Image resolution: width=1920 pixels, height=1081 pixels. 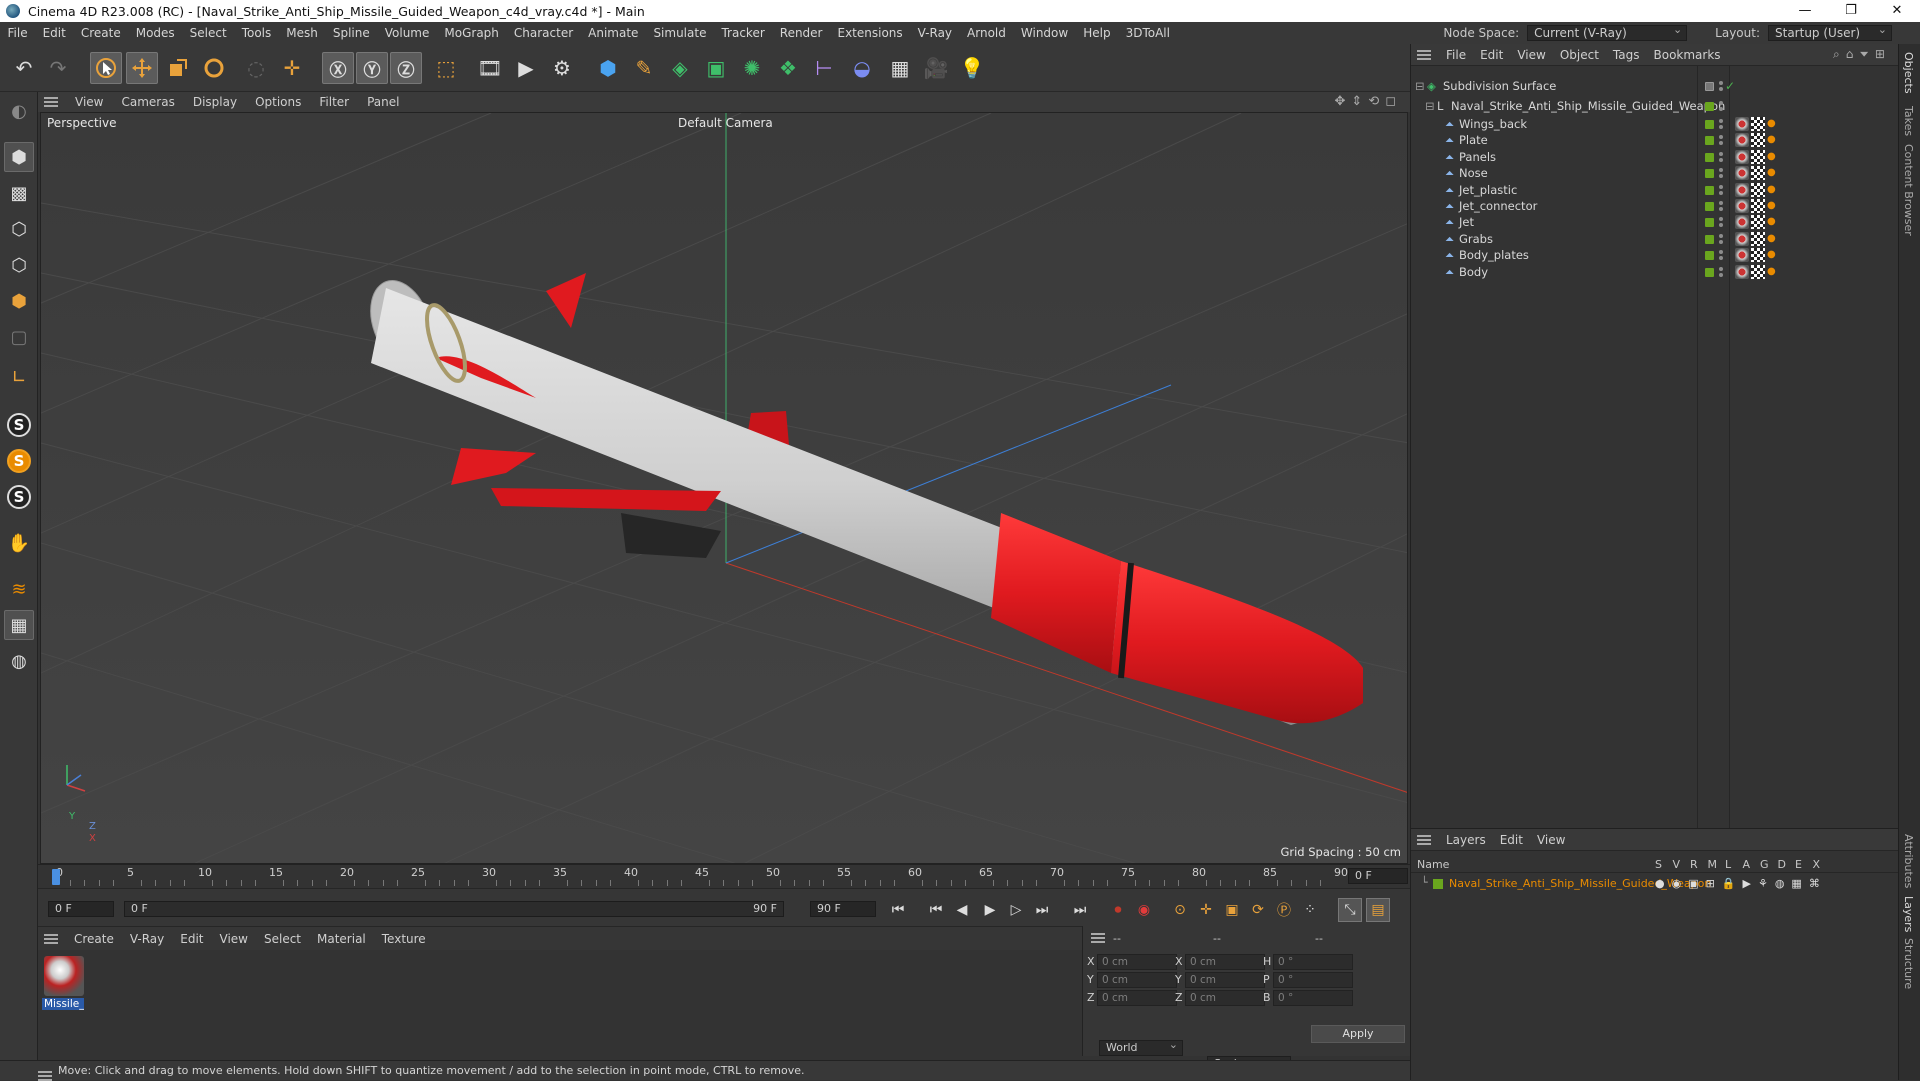 I want to click on light-object-icon: 💡, so click(x=972, y=68).